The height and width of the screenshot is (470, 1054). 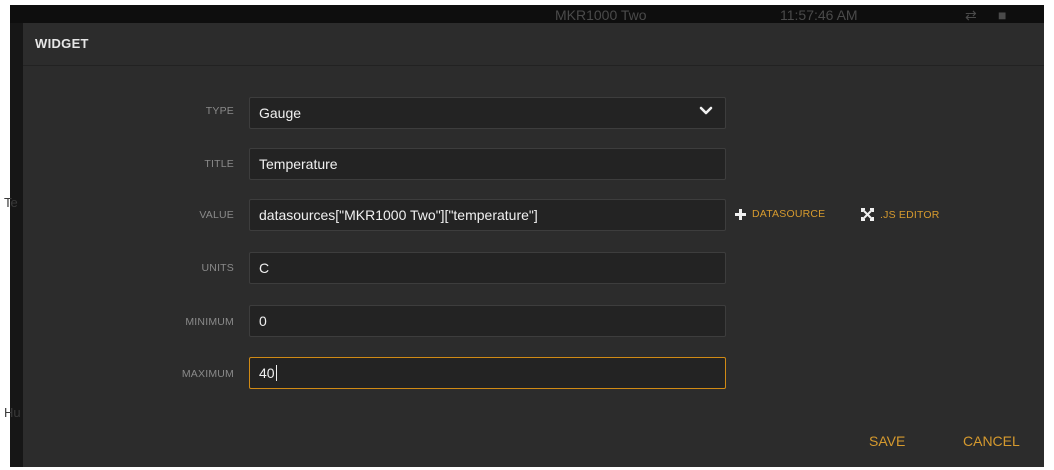 What do you see at coordinates (533, 44) in the screenshot?
I see `dialog-header: WIDGET` at bounding box center [533, 44].